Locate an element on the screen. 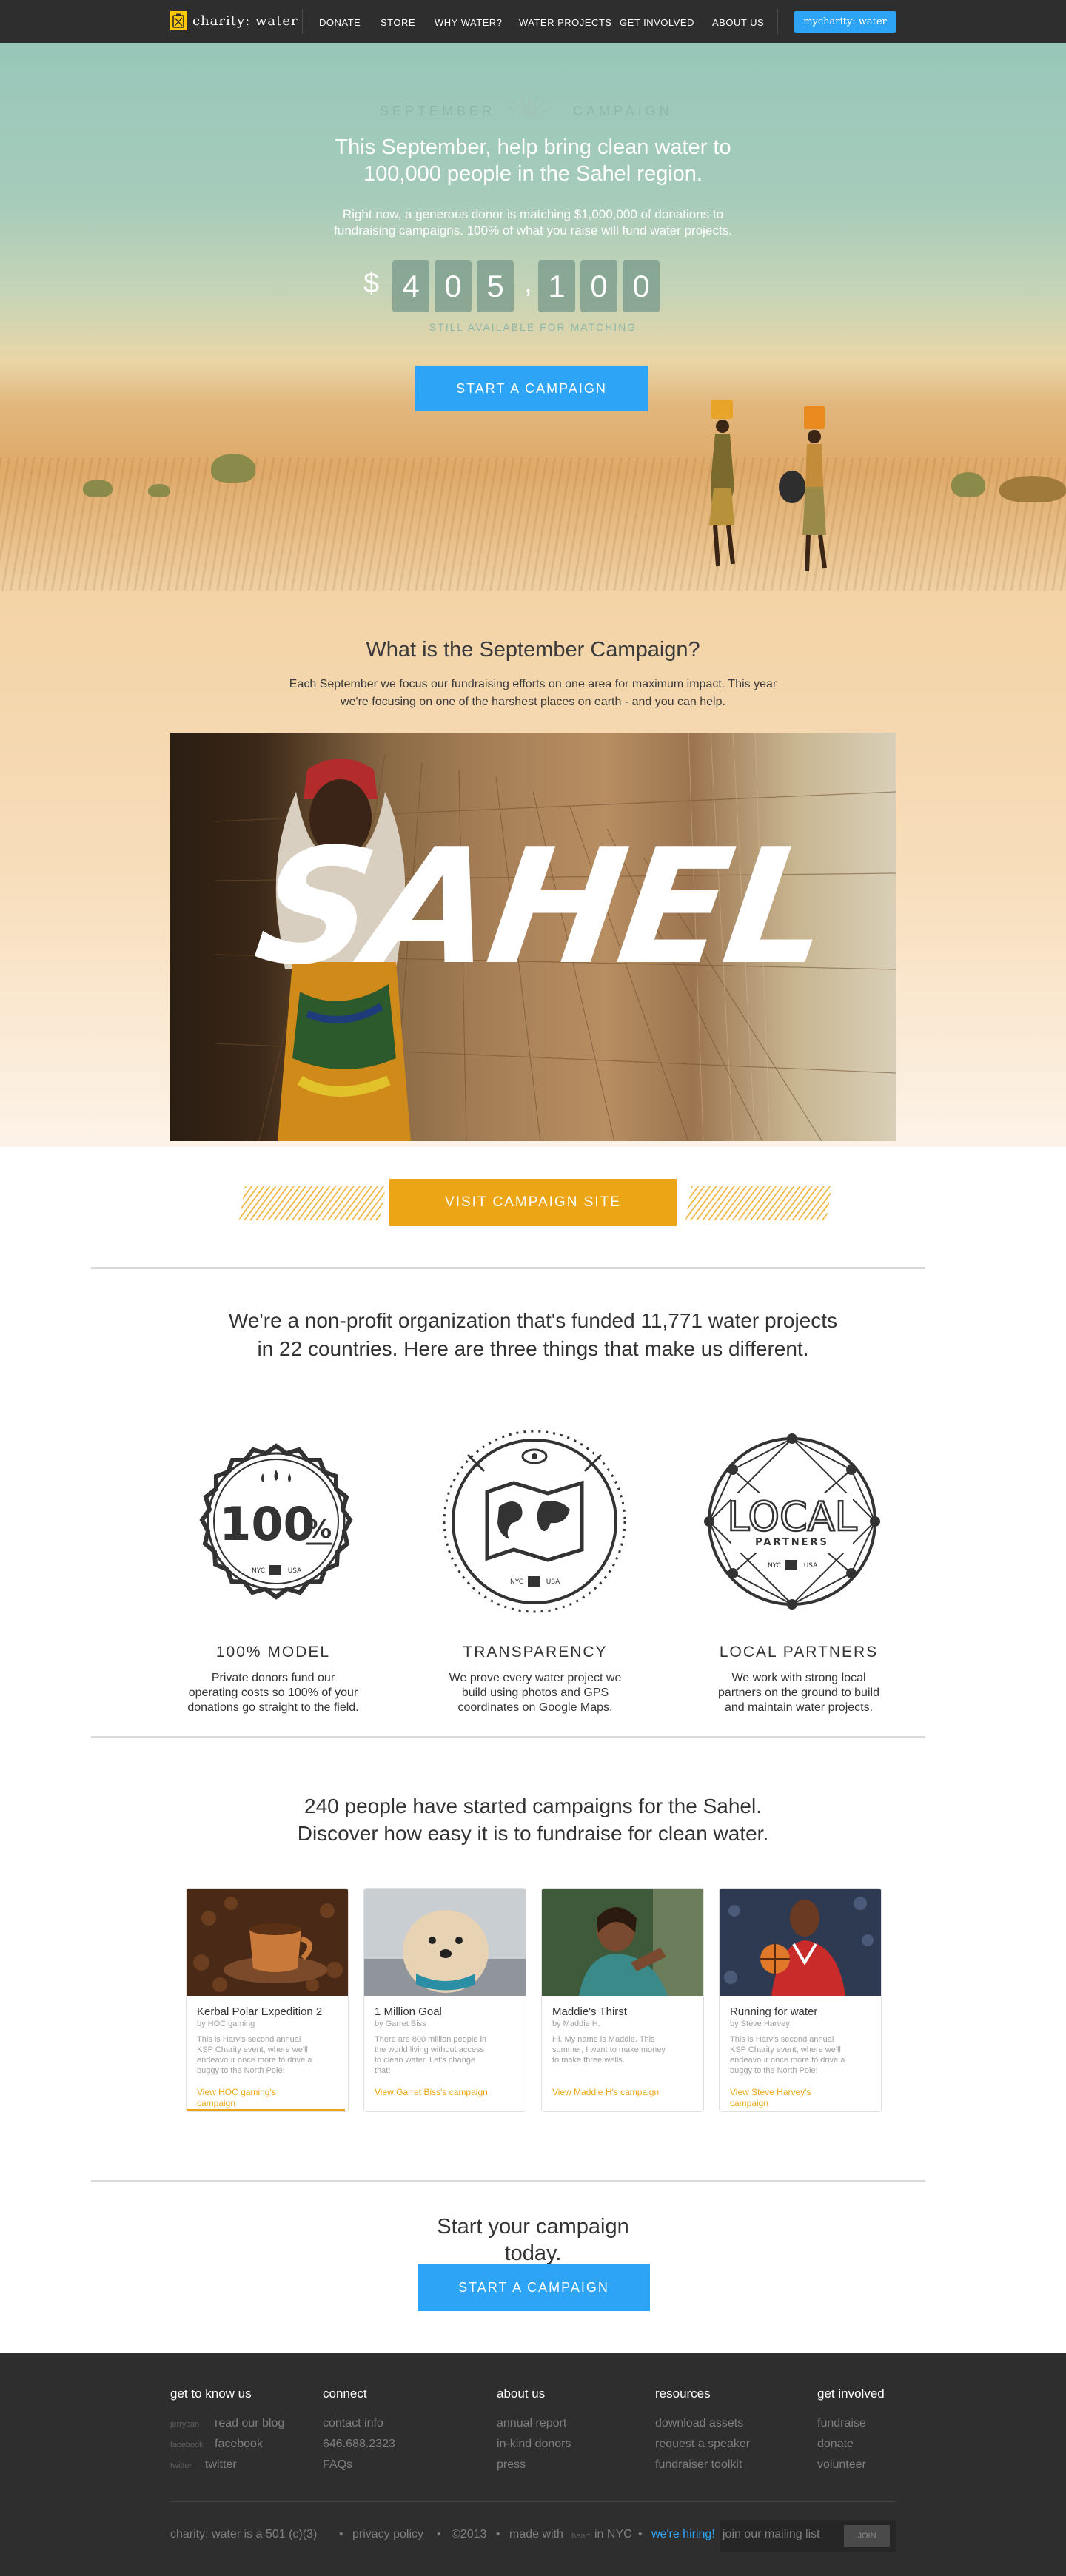 This screenshot has width=1066, height=2576. footer-column-heading: get to know us is located at coordinates (211, 2394).